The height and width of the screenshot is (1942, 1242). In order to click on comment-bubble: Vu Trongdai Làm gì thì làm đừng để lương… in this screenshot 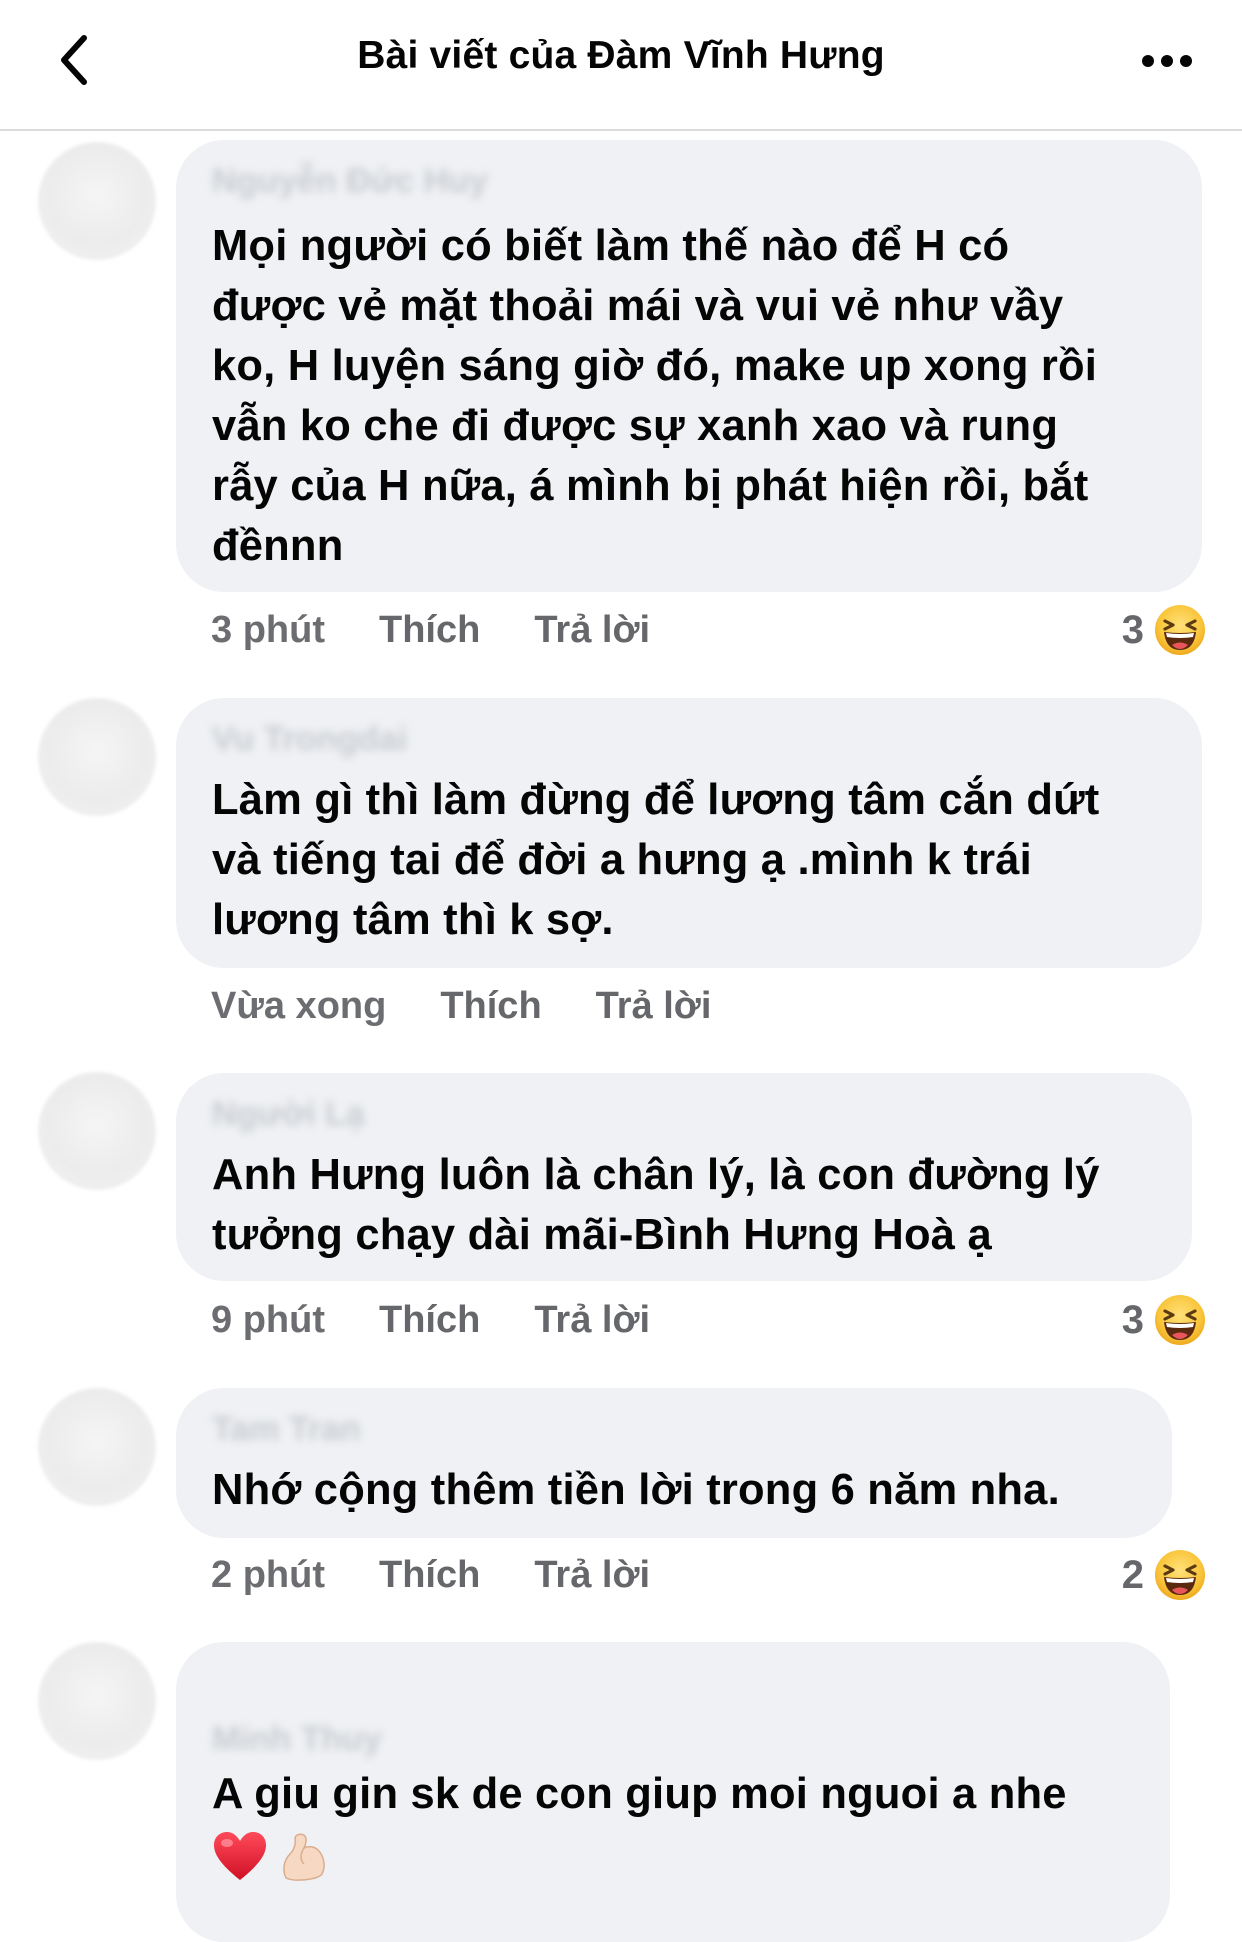, I will do `click(689, 833)`.